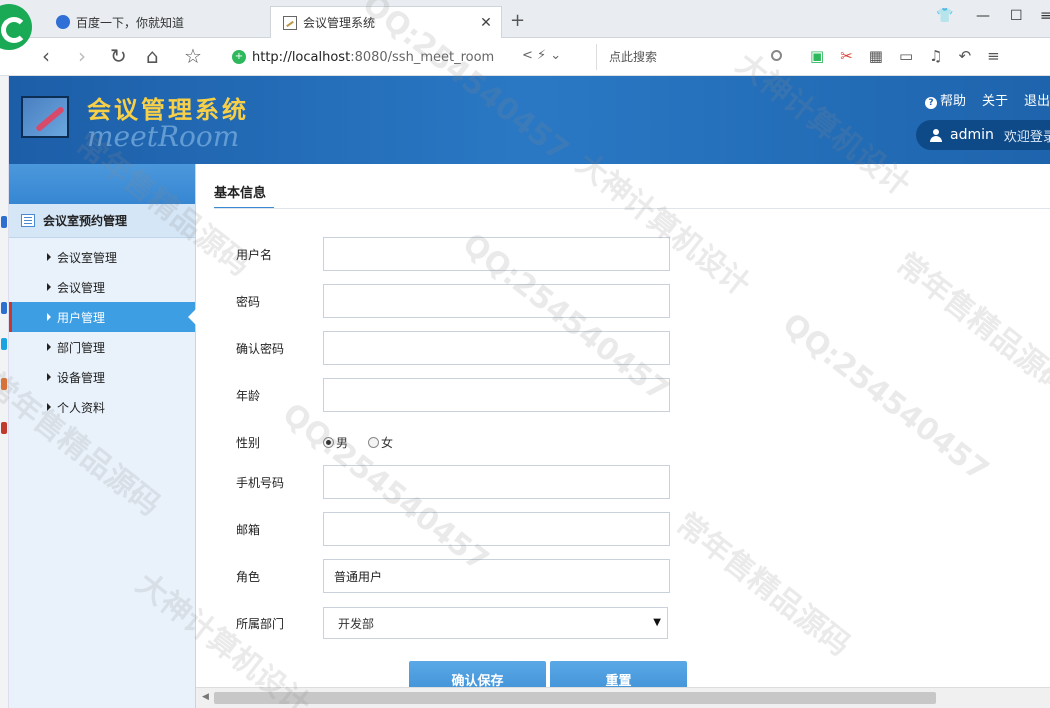 The width and height of the screenshot is (1050, 708). Describe the element at coordinates (944, 16) in the screenshot. I see `skin-icon: 👕` at that location.